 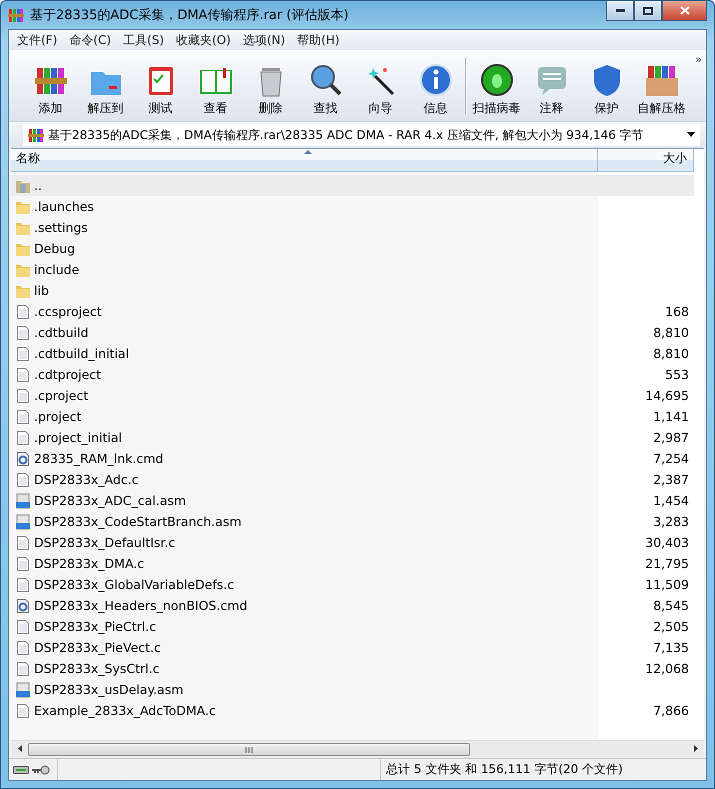 I want to click on file-name: .., so click(x=38, y=185).